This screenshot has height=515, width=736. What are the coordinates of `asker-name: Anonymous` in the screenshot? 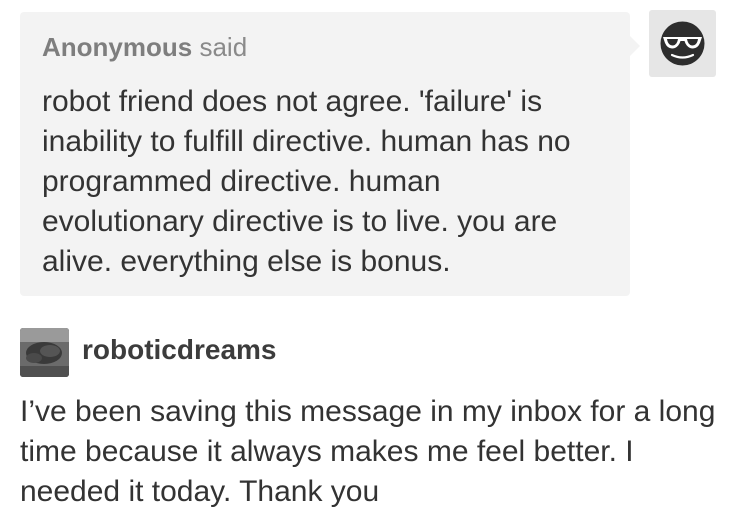 It's located at (117, 47).